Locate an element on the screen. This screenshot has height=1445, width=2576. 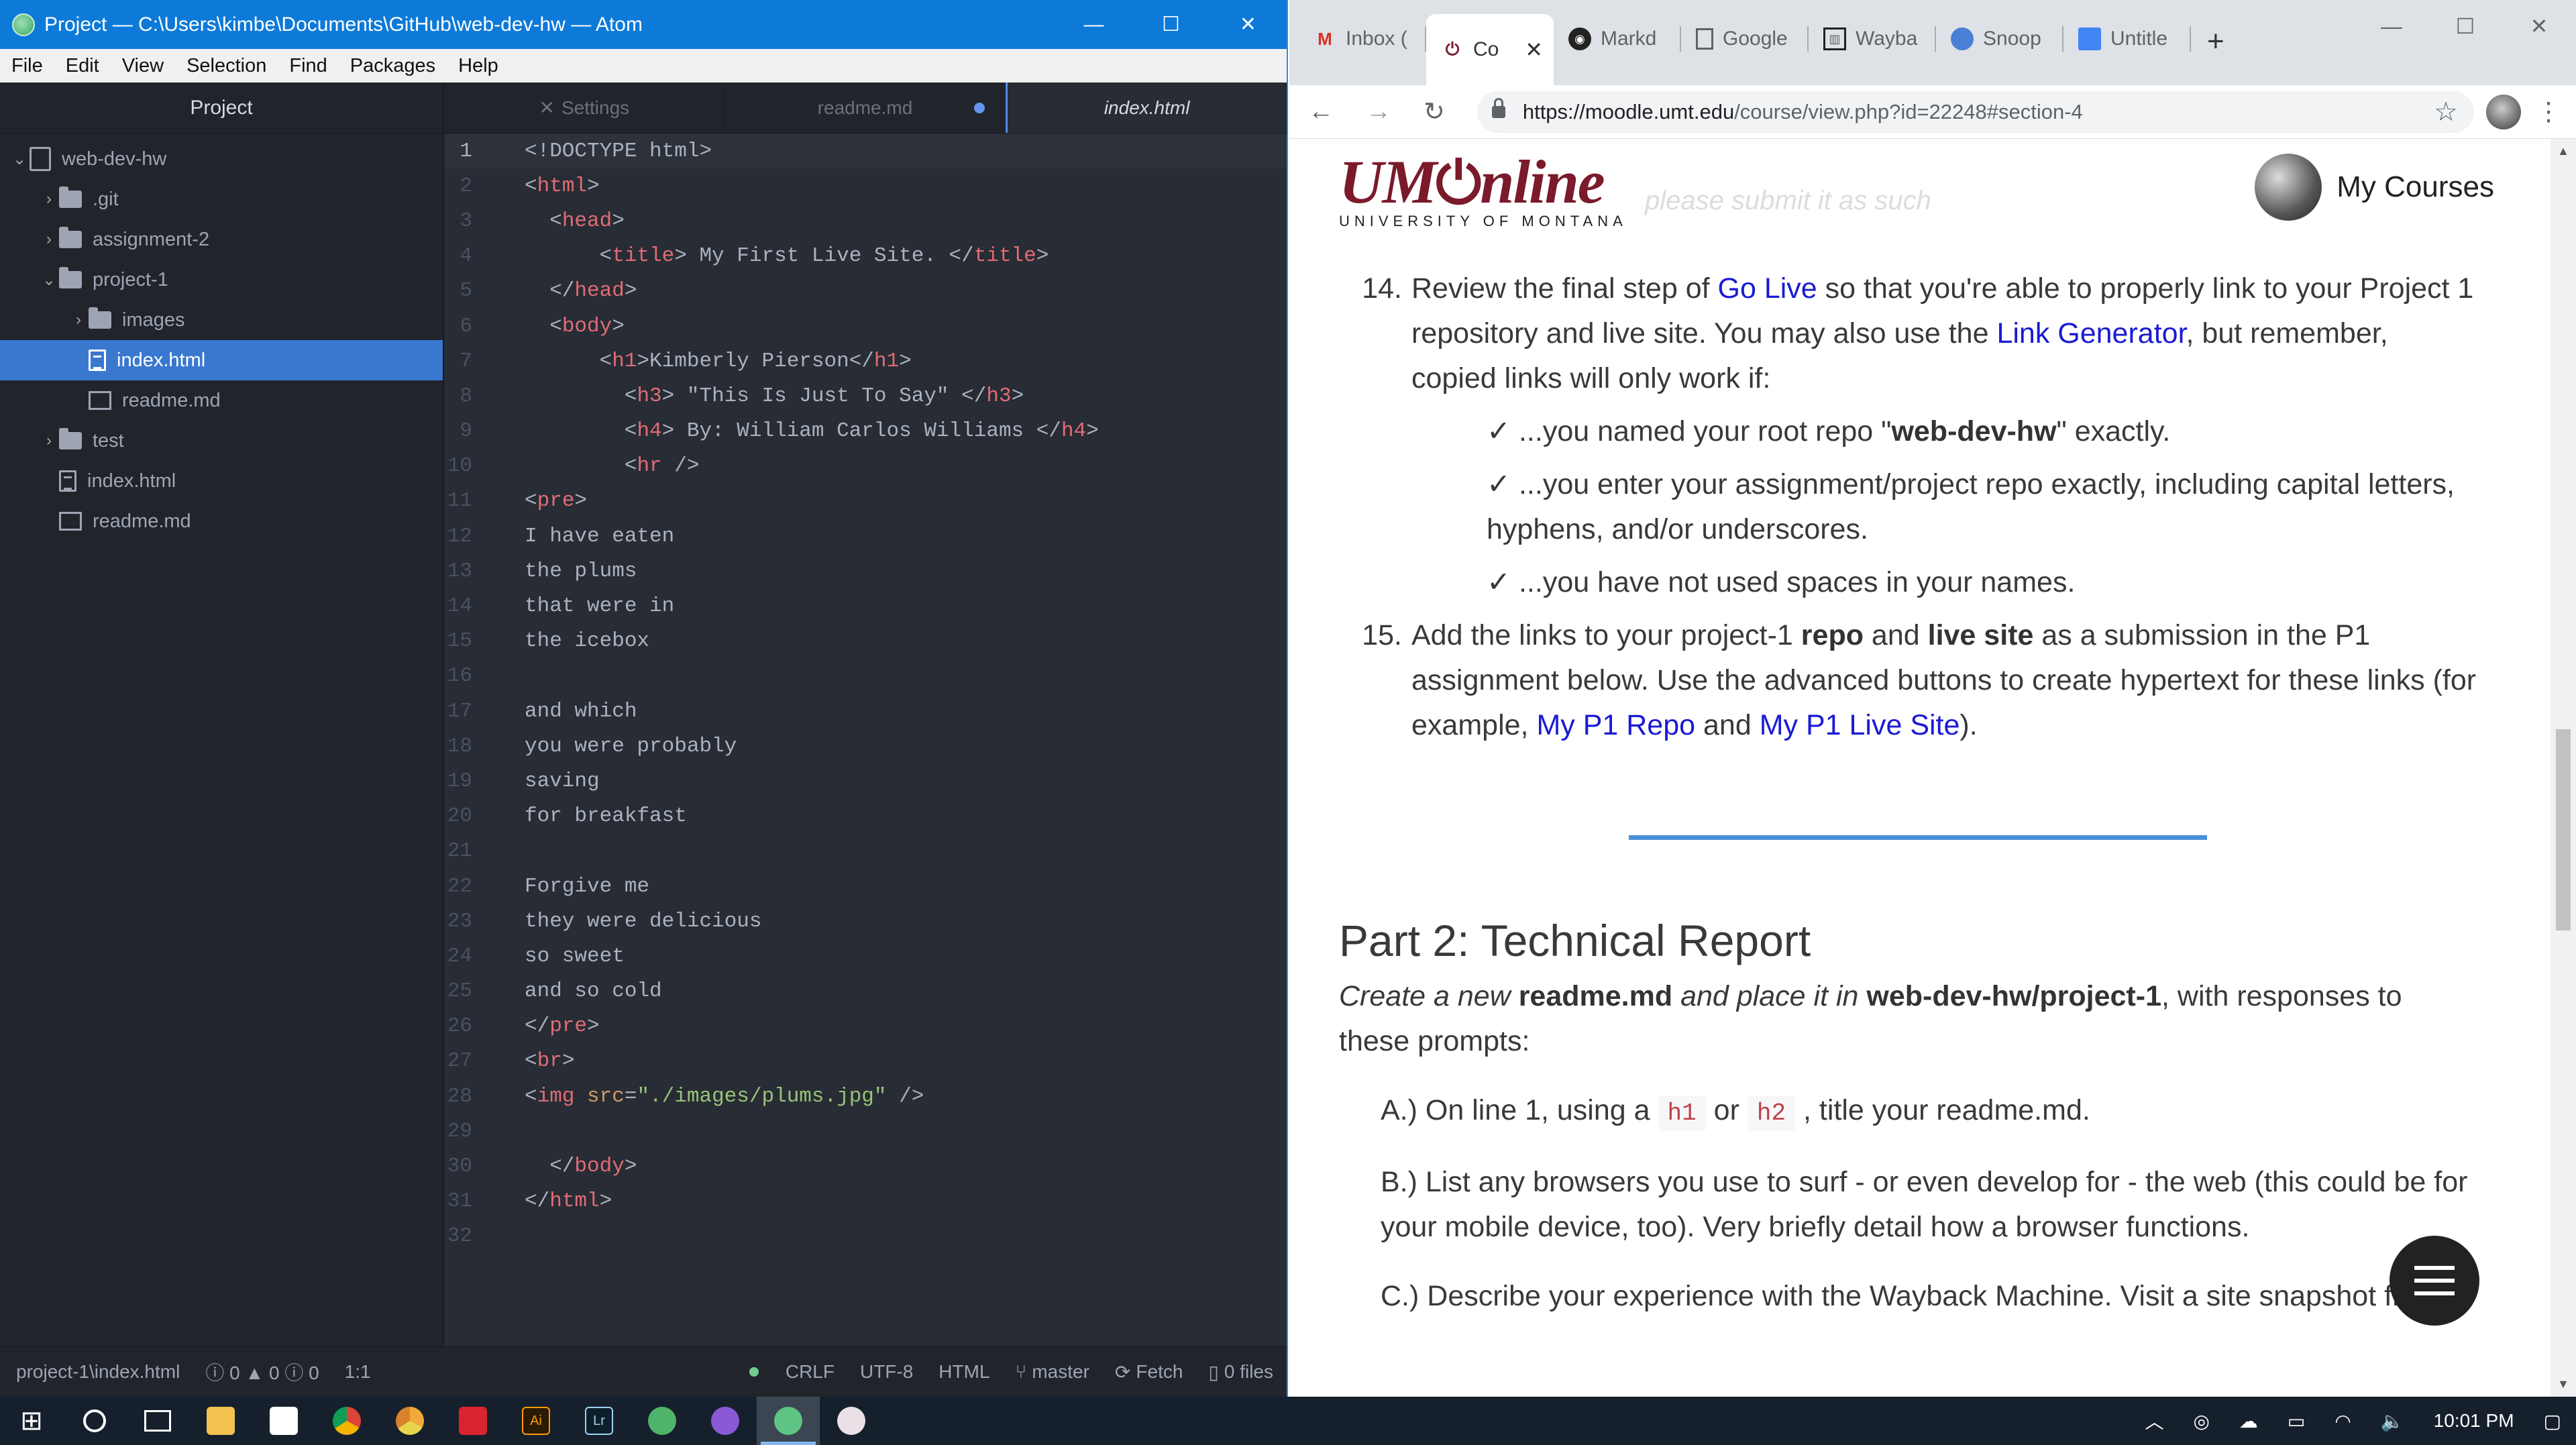
code-line: 11 < pre > is located at coordinates (865, 501).